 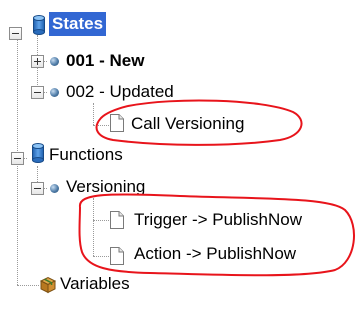 What do you see at coordinates (17, 158) in the screenshot?
I see `collapse-functions-toggle` at bounding box center [17, 158].